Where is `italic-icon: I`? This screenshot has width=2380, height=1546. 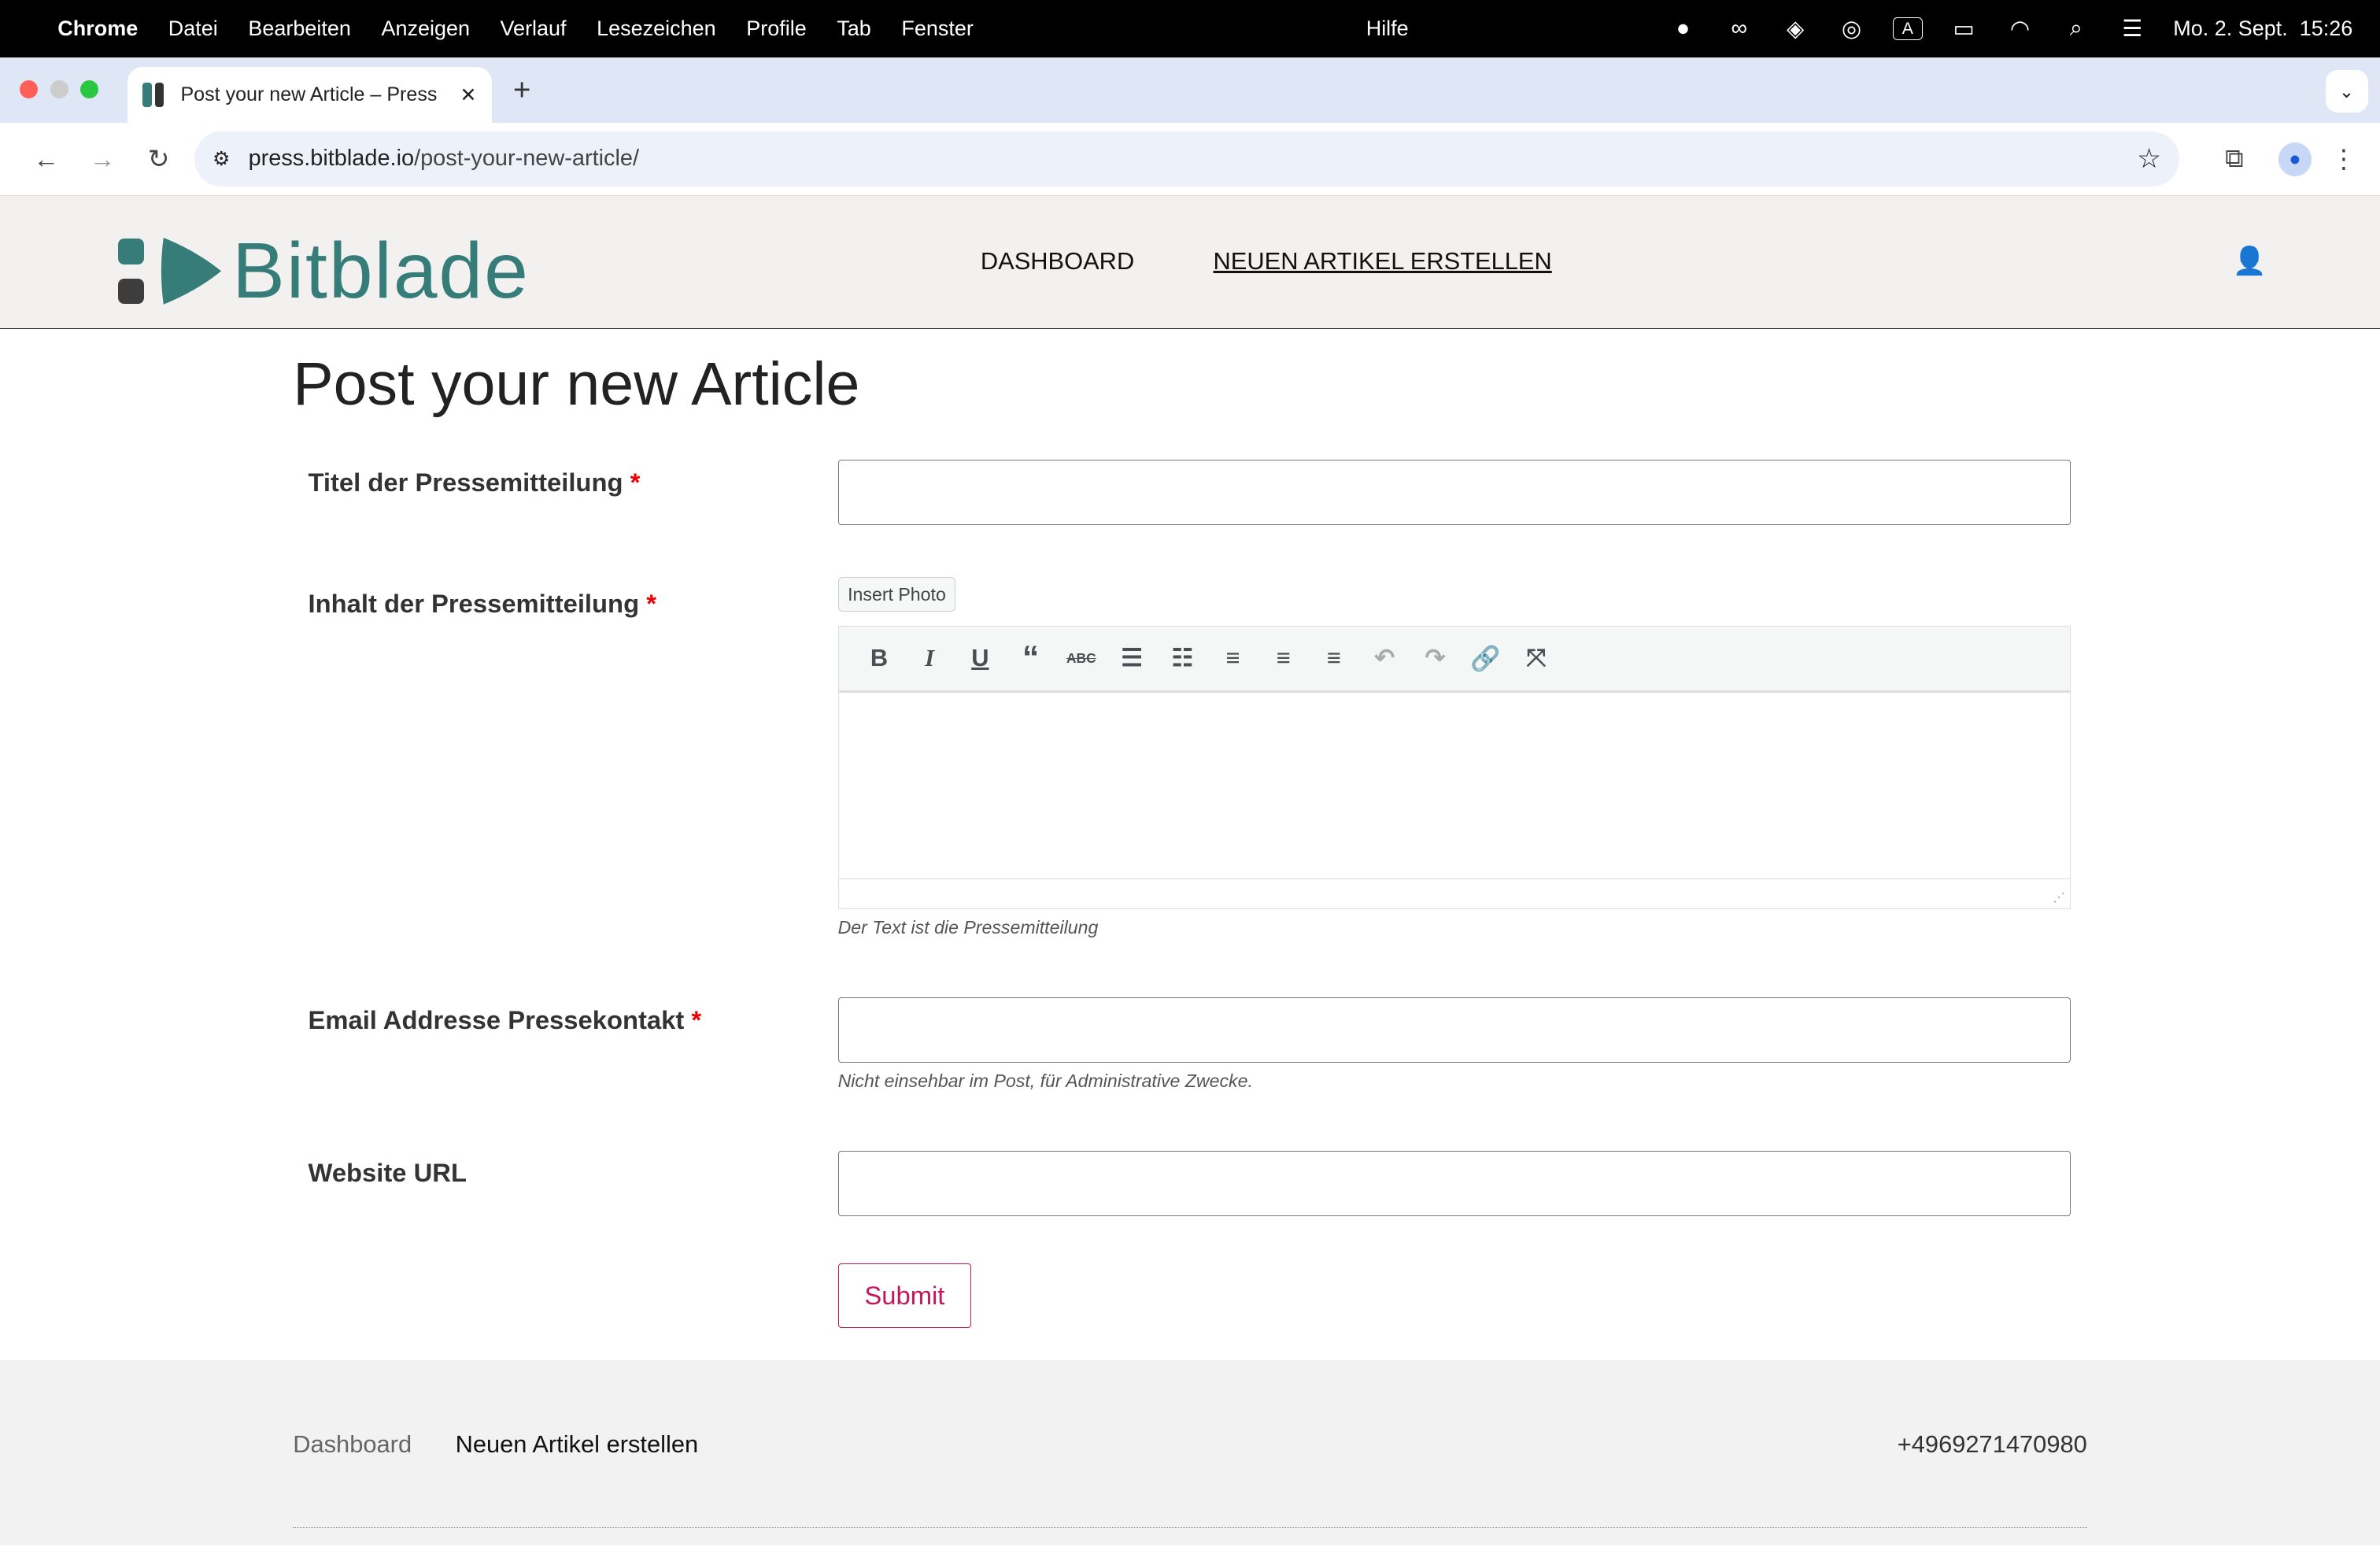 italic-icon: I is located at coordinates (929, 658).